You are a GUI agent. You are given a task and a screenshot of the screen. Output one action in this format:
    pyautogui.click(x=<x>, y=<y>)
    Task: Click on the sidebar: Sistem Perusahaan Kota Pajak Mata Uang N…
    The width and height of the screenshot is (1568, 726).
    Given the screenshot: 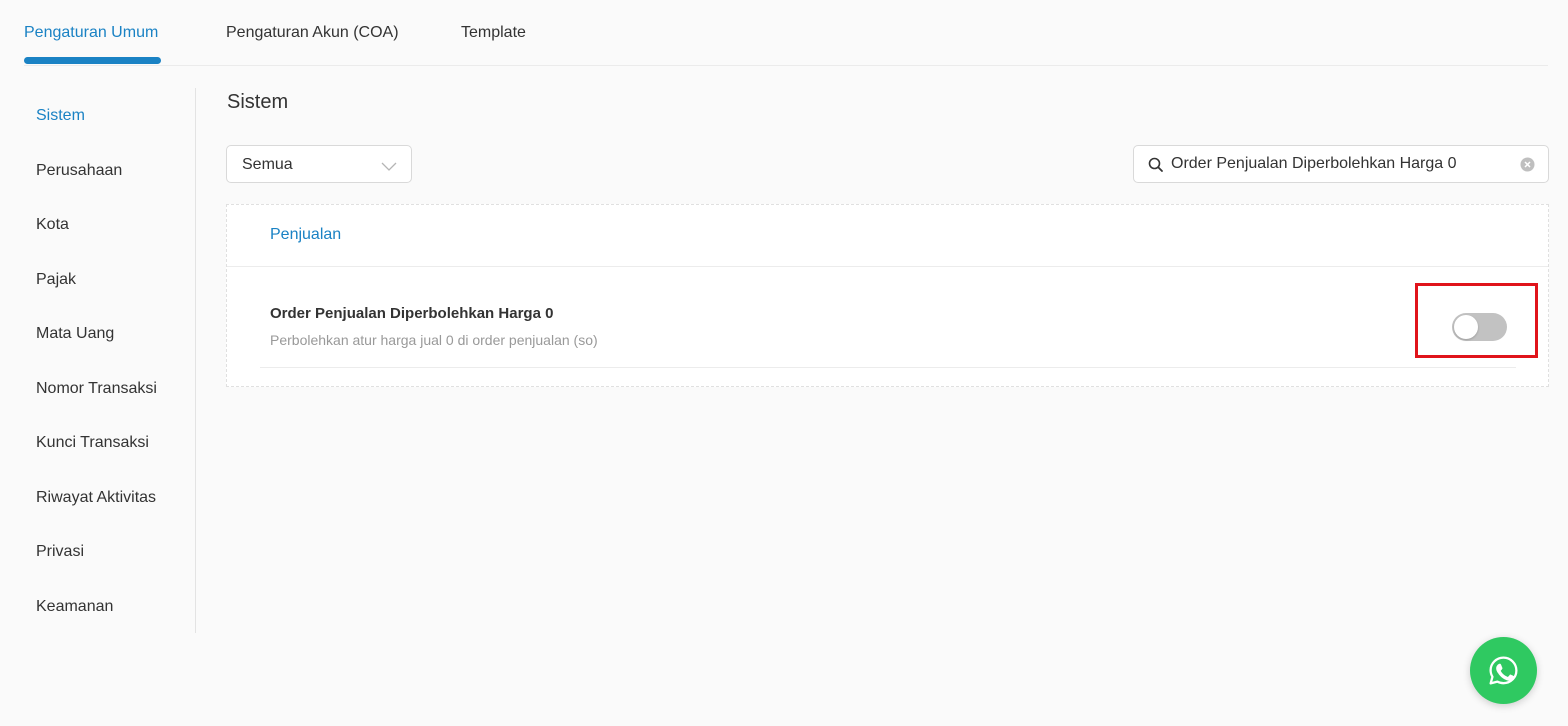 What is the action you would take?
    pyautogui.click(x=98, y=360)
    